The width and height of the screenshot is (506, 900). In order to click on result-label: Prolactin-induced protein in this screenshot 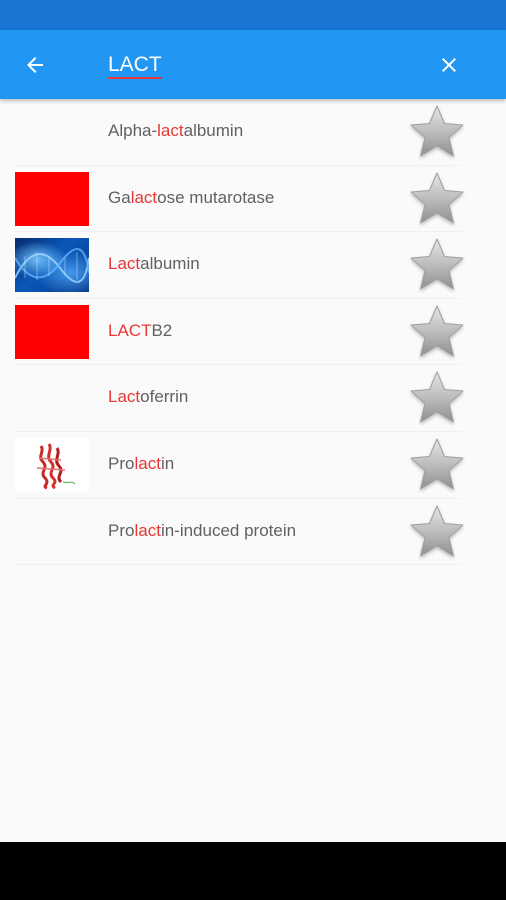, I will do `click(202, 530)`.